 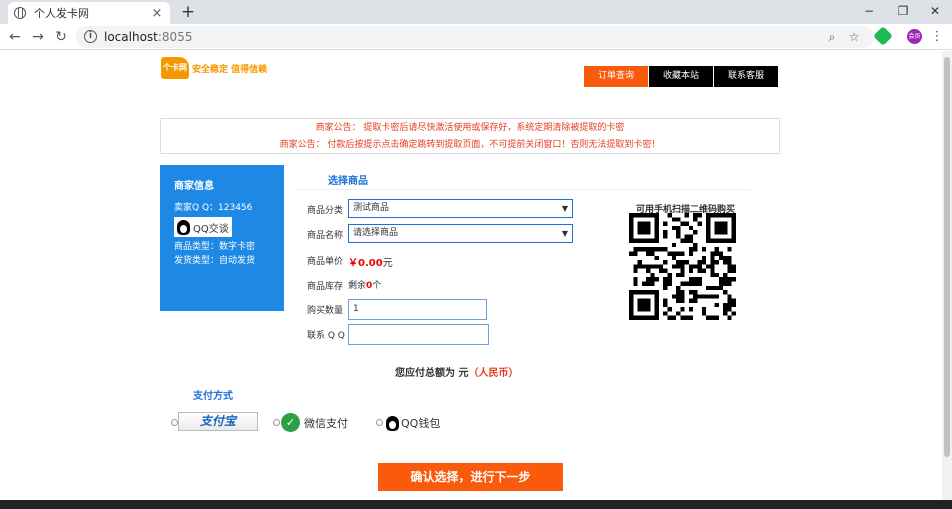 What do you see at coordinates (417, 309) in the screenshot?
I see `quantity-input: 1` at bounding box center [417, 309].